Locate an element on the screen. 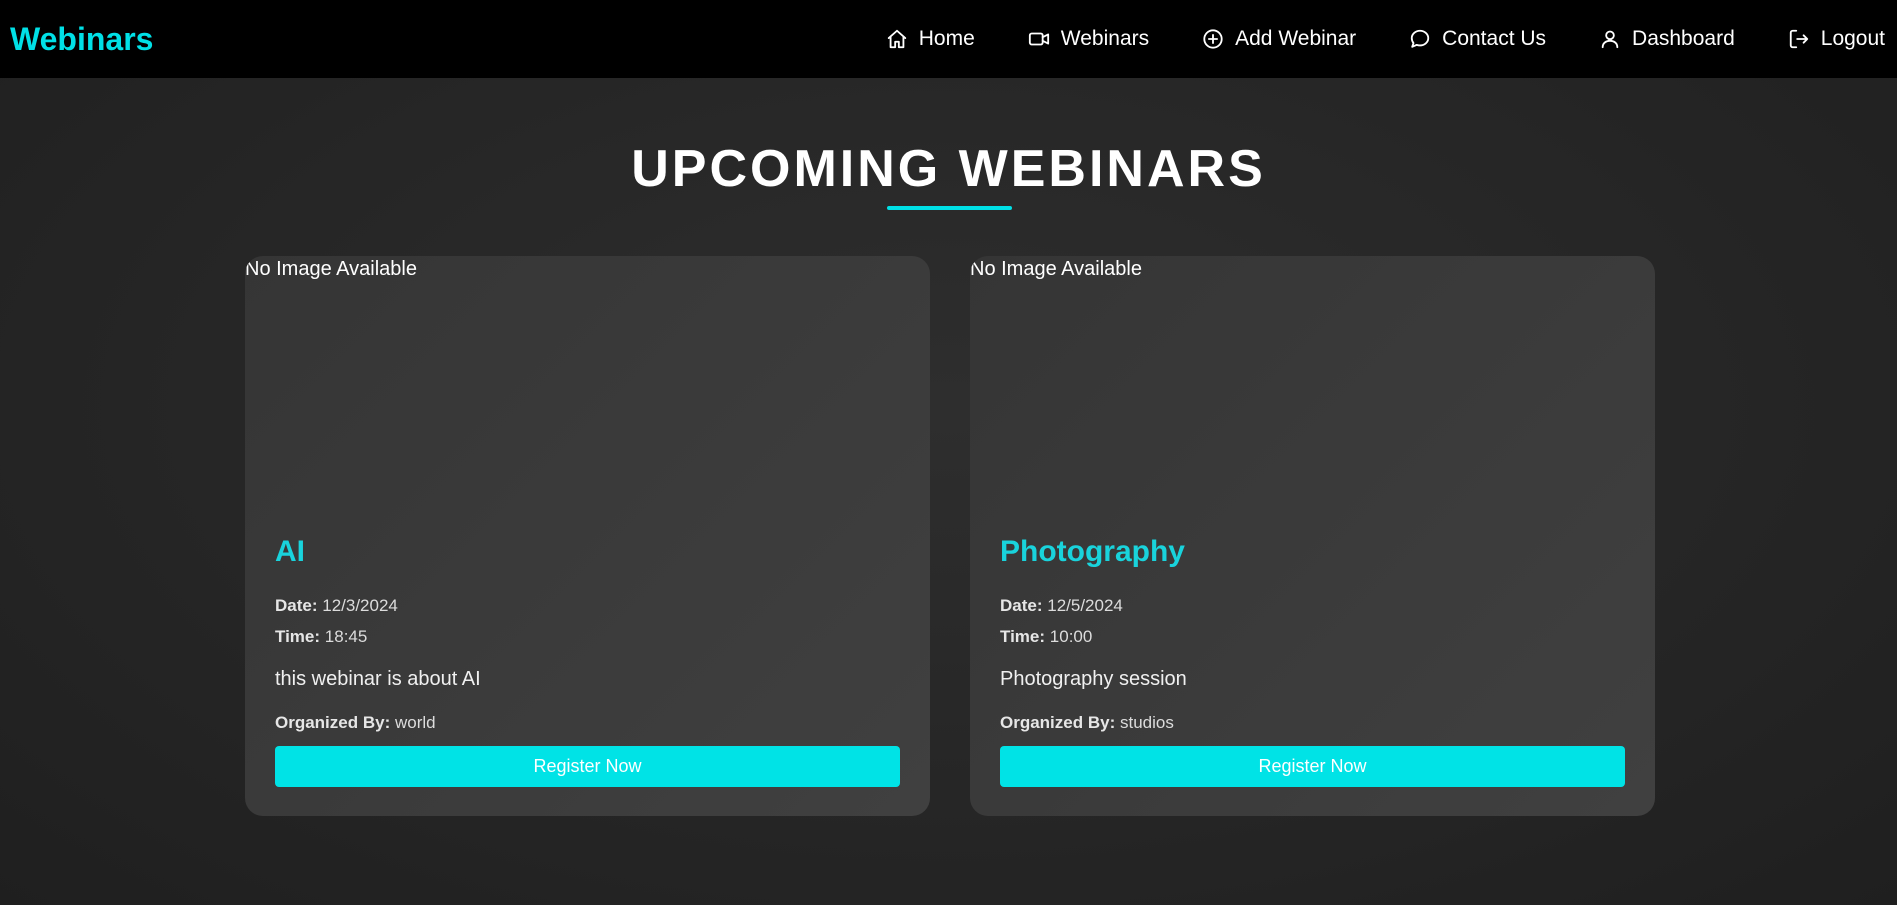  brand-logo: Webinars is located at coordinates (81, 39).